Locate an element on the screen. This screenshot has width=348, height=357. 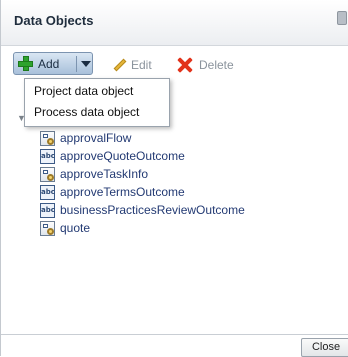
chevron-down-icon is located at coordinates (86, 64).